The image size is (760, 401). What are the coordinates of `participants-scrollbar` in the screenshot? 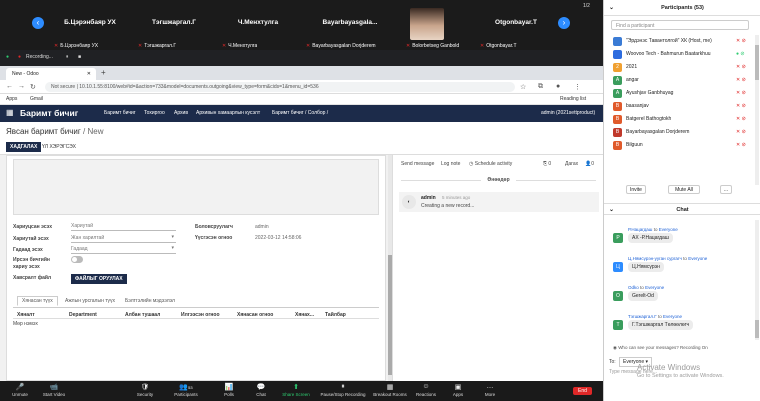 It's located at (757, 110).